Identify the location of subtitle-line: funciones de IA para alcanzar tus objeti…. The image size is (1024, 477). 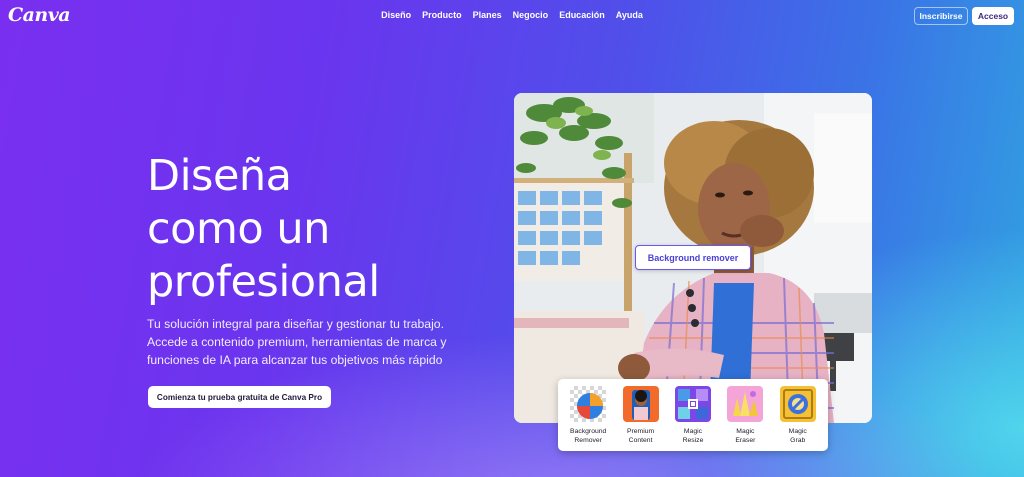
(295, 360).